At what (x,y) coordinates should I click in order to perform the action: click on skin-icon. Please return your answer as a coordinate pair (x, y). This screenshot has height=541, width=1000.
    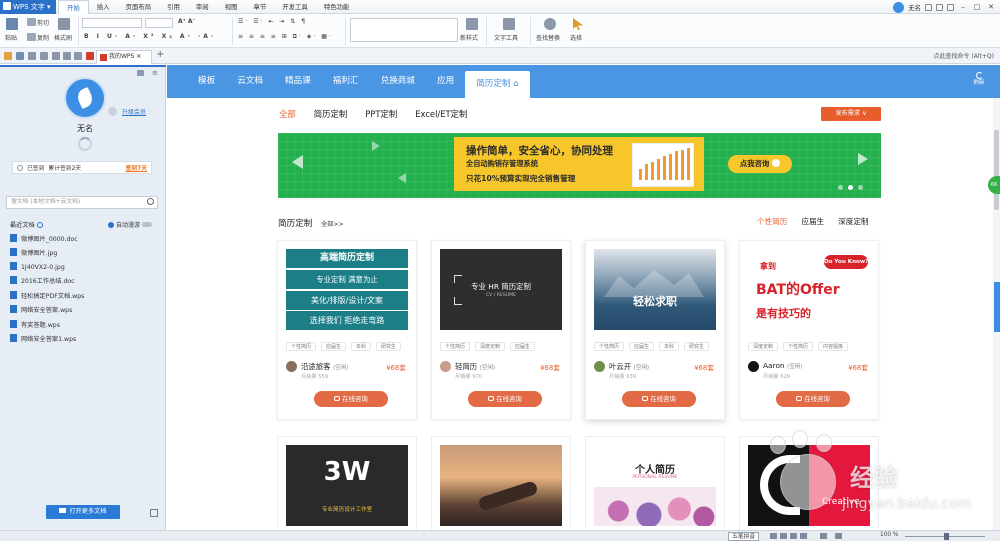
    Looking at the image, I should click on (928, 7).